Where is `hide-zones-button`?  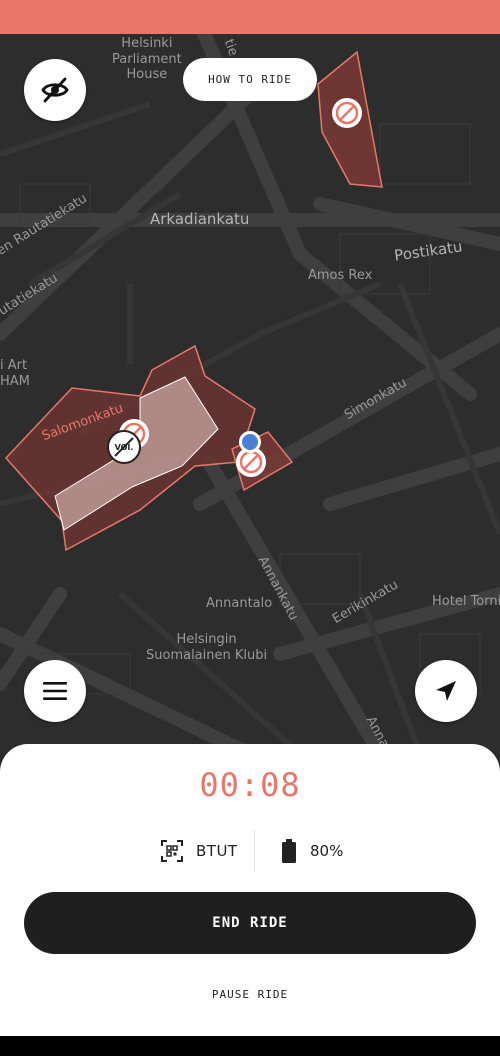 hide-zones-button is located at coordinates (55, 90).